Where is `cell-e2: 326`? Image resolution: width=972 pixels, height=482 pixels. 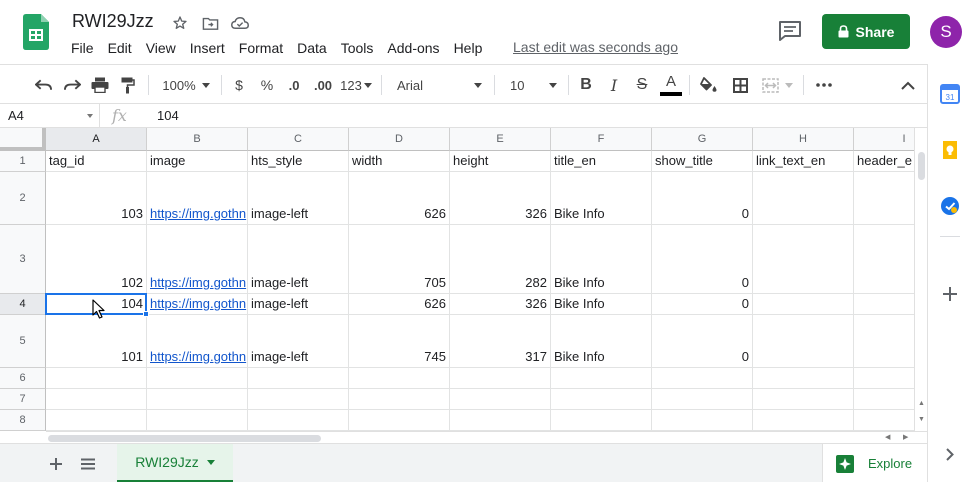 cell-e2: 326 is located at coordinates (500, 198).